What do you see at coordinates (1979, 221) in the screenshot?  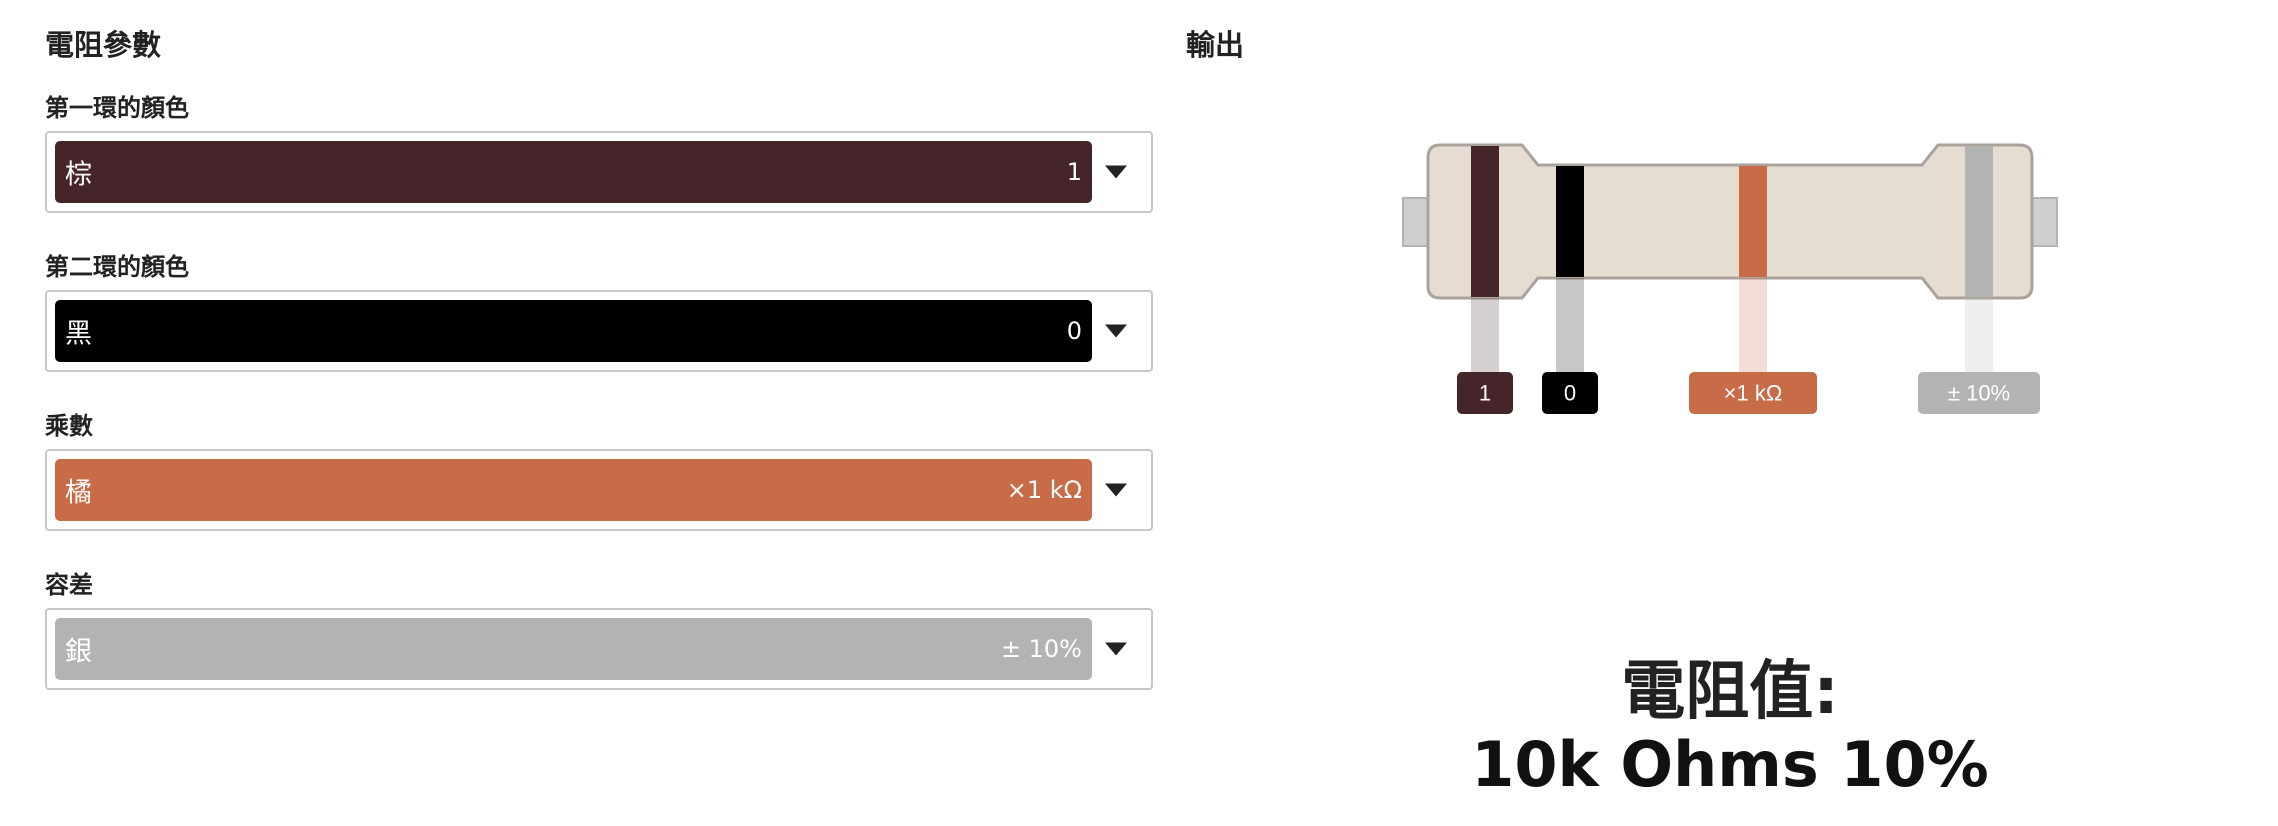 I see `tolerance-stripe` at bounding box center [1979, 221].